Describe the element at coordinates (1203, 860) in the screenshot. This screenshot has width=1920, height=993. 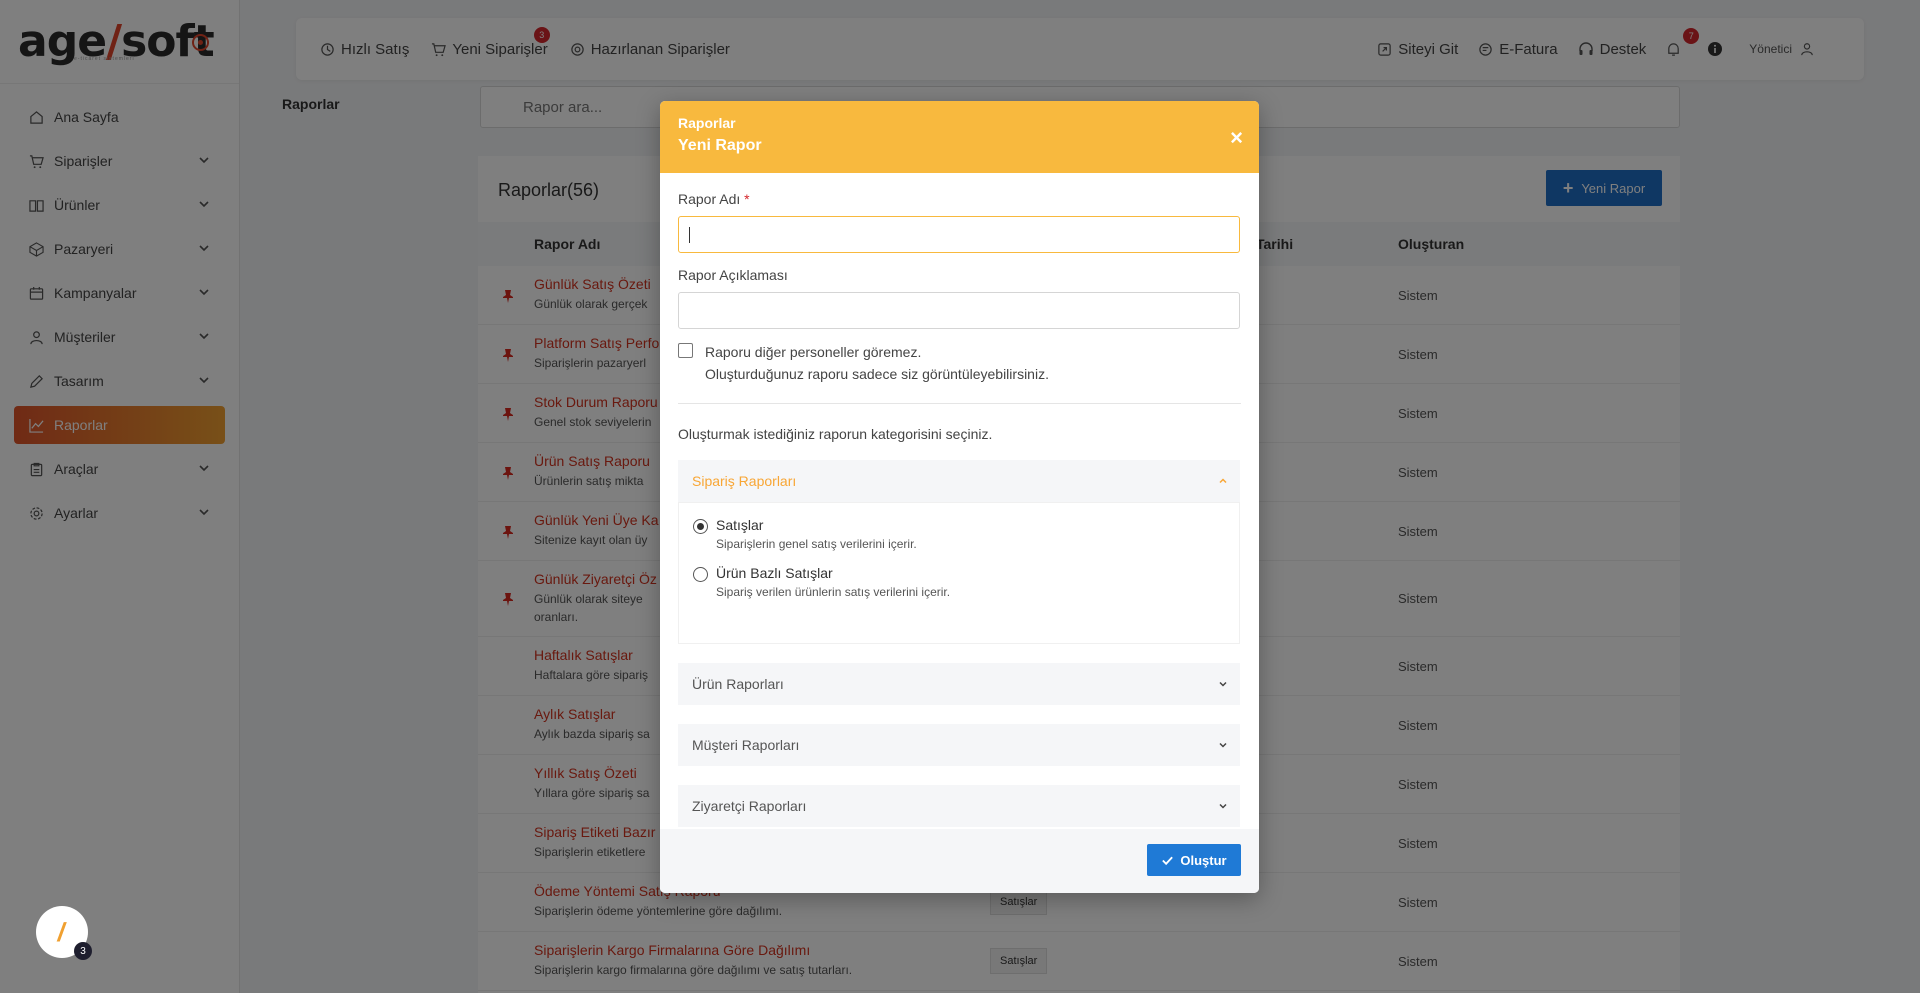
I see `create-label: Oluştur` at that location.